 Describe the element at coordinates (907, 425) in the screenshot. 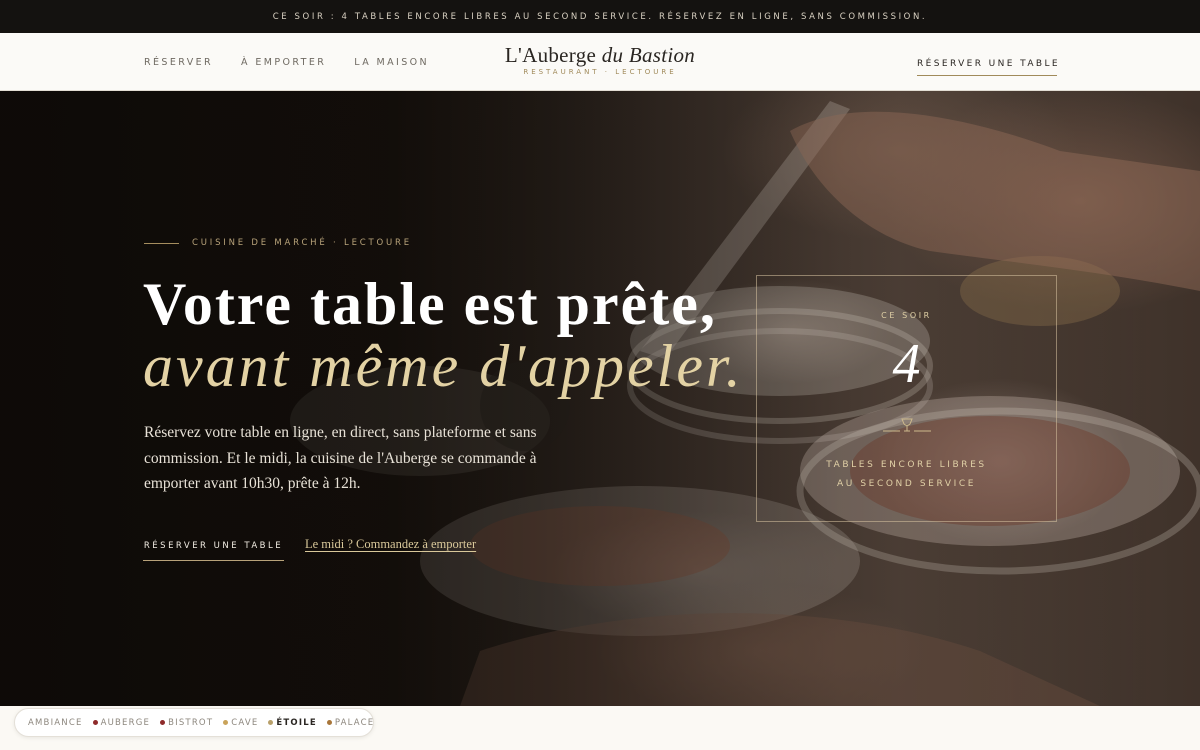

I see `wine-glass-icon` at that location.